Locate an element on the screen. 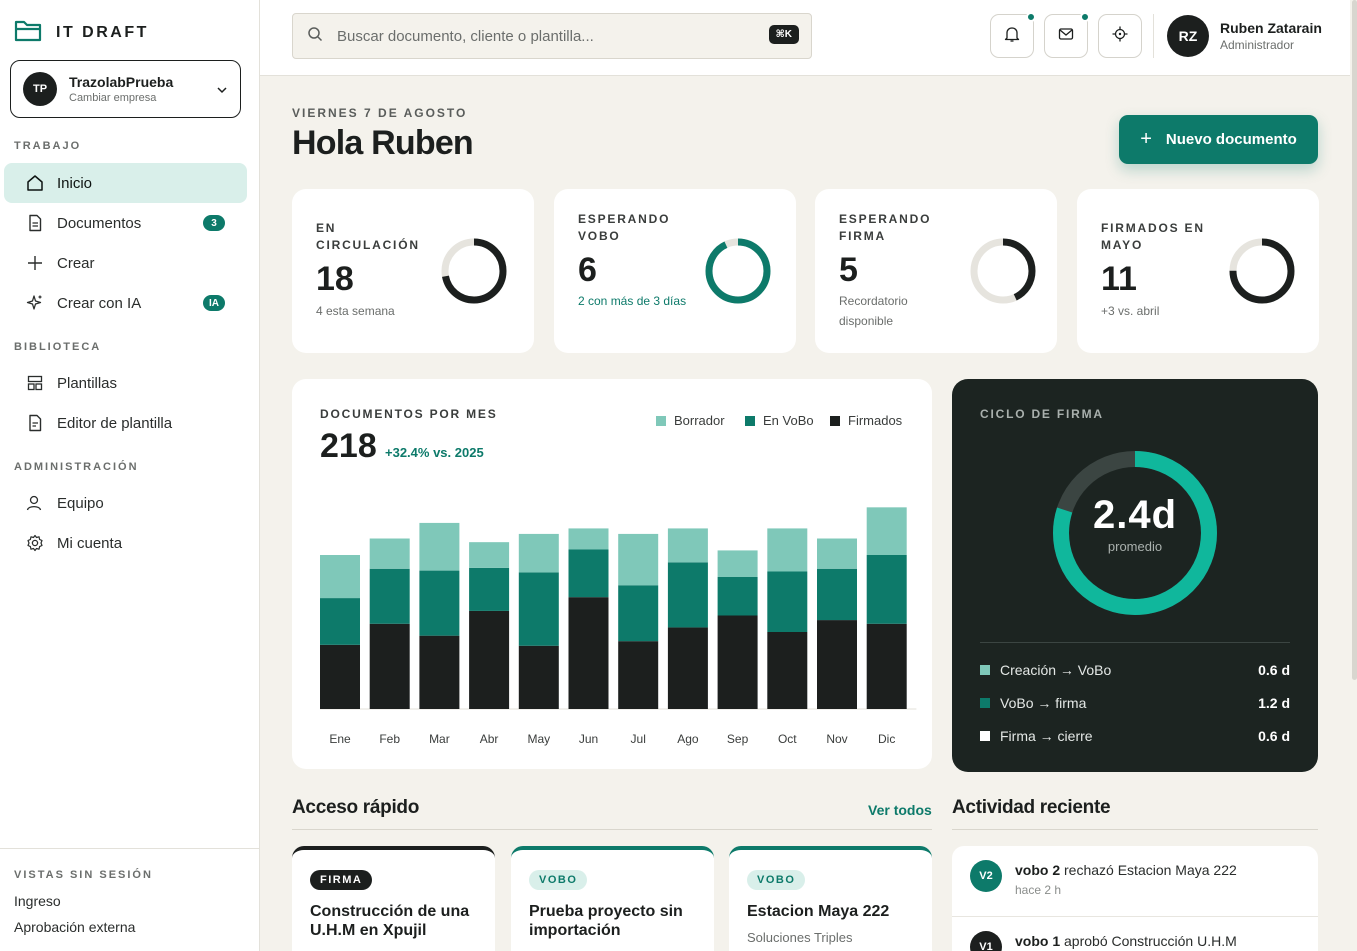 The width and height of the screenshot is (1357, 951). bar-firmados-feb is located at coordinates (389, 666).